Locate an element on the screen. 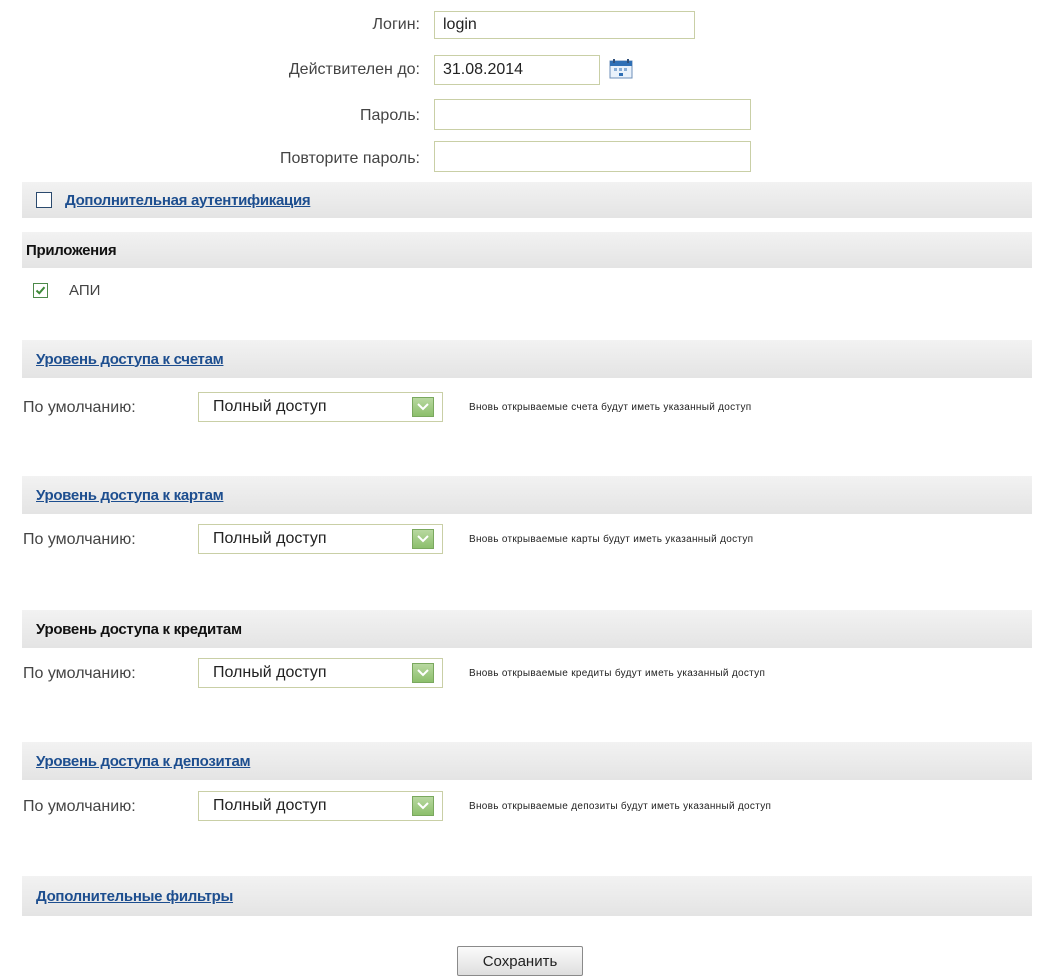 The image size is (1040, 979). access-cards-default-label: По умолчанию: is located at coordinates (79, 539).